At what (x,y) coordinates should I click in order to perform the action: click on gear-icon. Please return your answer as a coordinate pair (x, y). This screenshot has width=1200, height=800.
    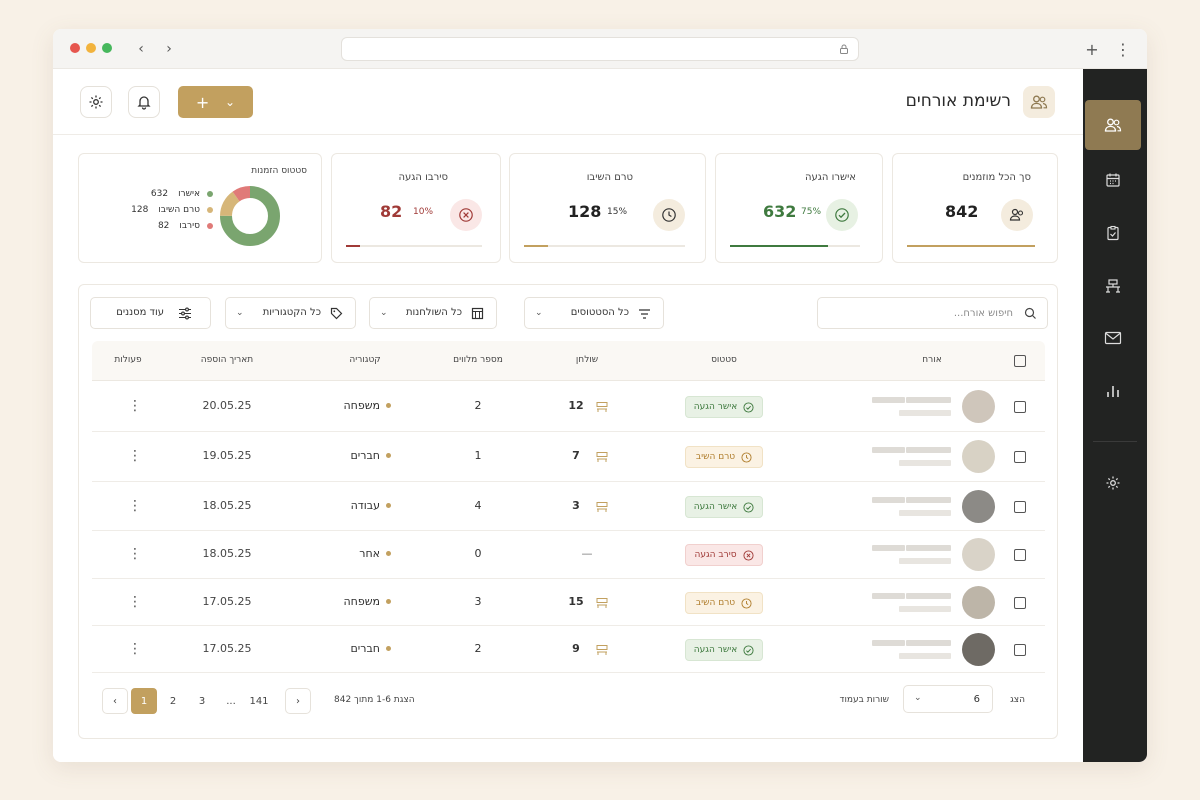
    Looking at the image, I should click on (96, 102).